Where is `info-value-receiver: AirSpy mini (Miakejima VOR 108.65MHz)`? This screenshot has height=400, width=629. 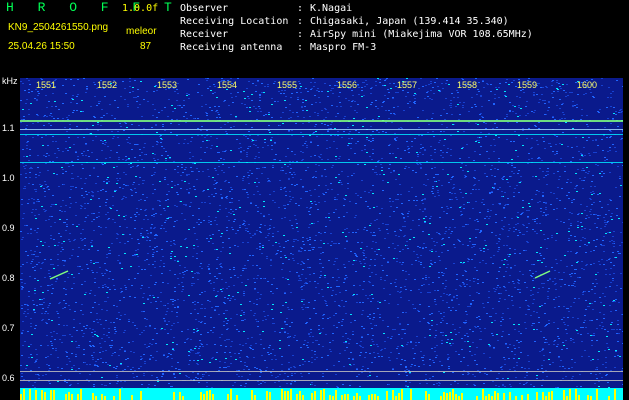 info-value-receiver: AirSpy mini (Miakejima VOR 108.65MHz) is located at coordinates (421, 34).